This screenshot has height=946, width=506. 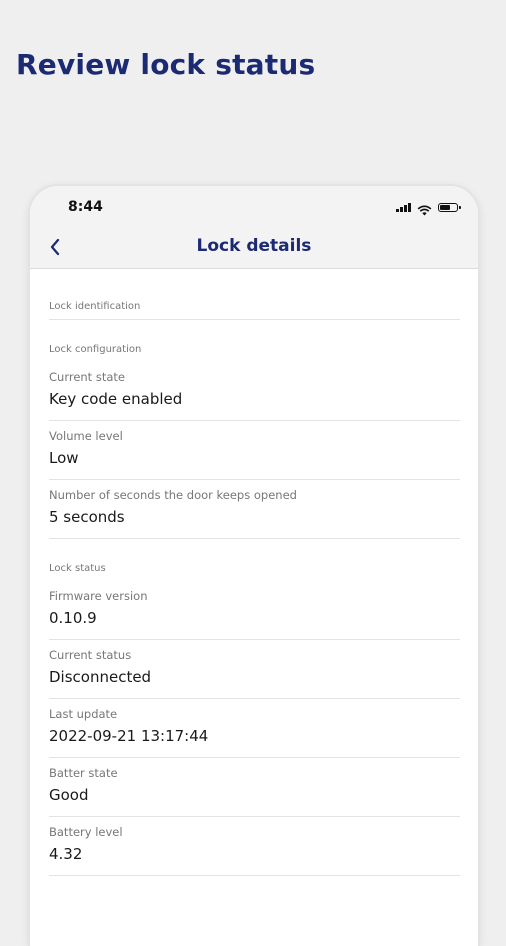 What do you see at coordinates (166, 64) in the screenshot?
I see `promo-title: Review lock status` at bounding box center [166, 64].